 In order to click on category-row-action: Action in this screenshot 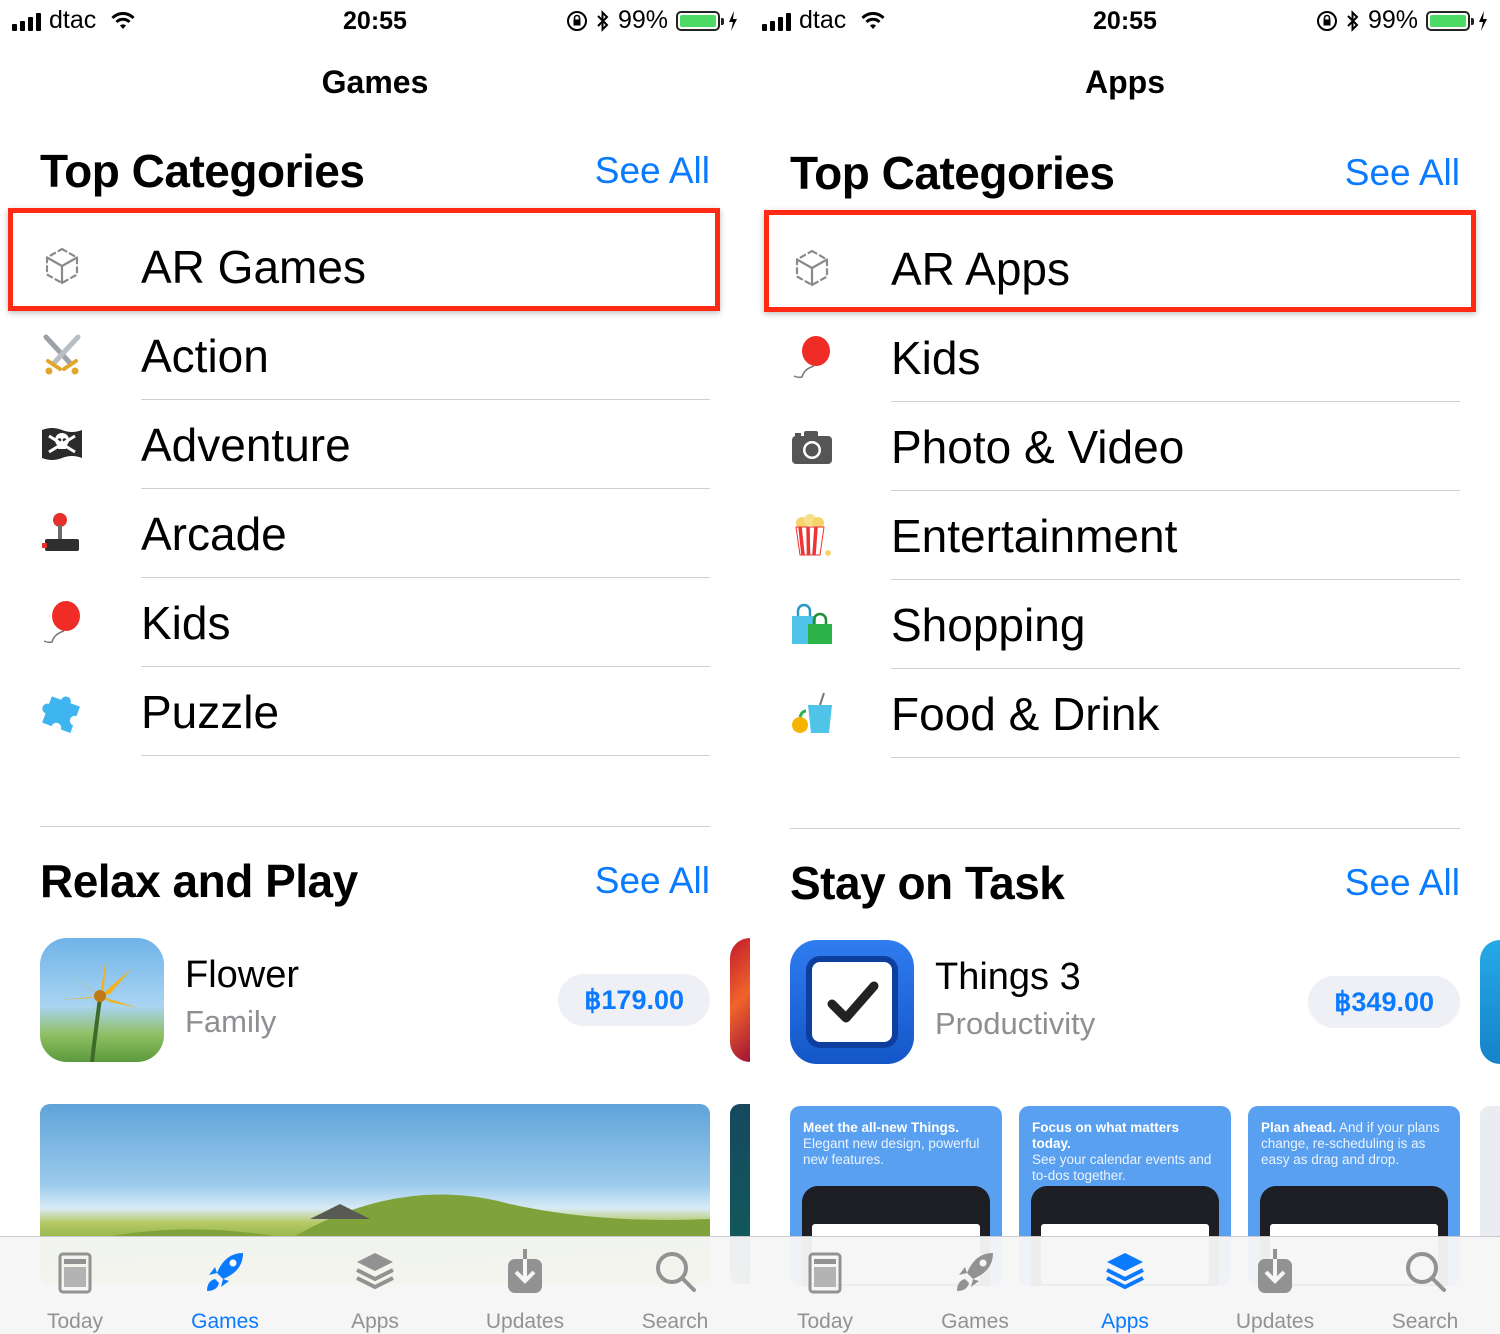, I will do `click(375, 355)`.